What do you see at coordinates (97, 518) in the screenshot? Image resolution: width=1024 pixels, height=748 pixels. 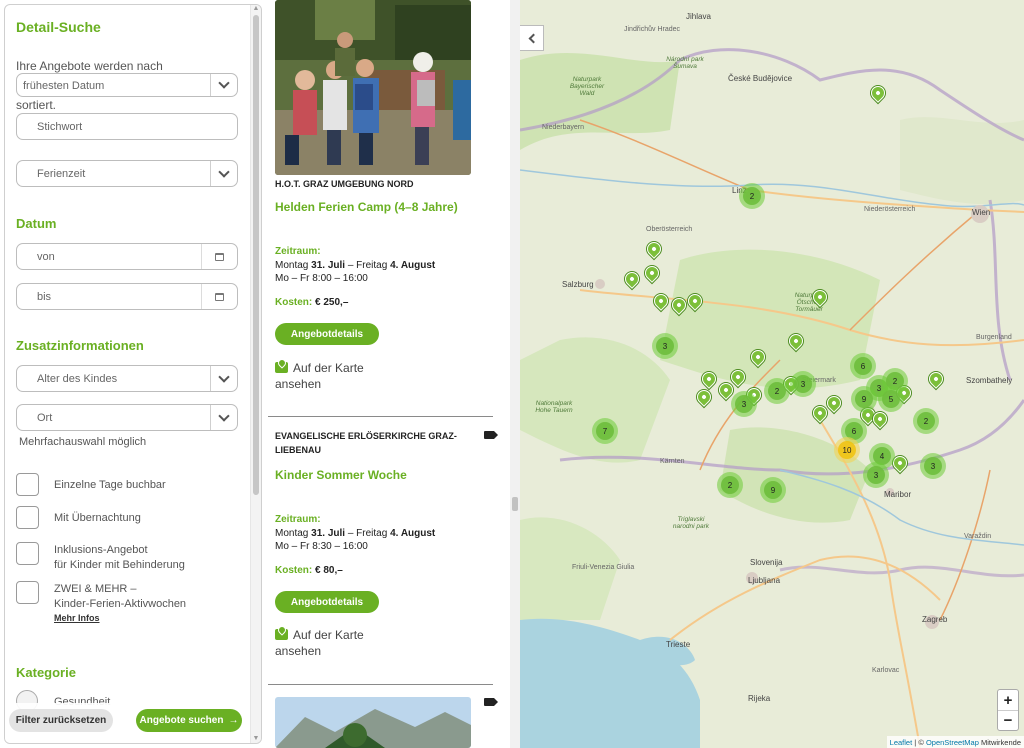 I see `checkbox-label: Mit Übernachtung` at bounding box center [97, 518].